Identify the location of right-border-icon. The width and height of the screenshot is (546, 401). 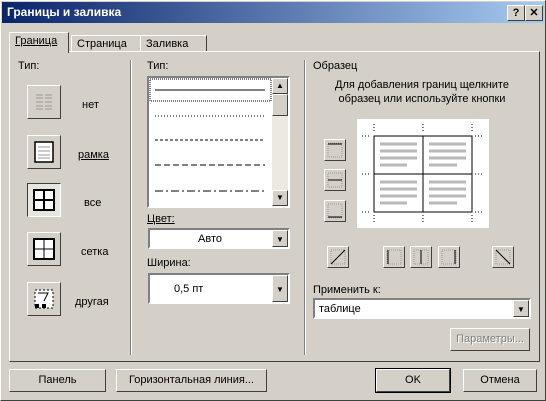
(449, 257).